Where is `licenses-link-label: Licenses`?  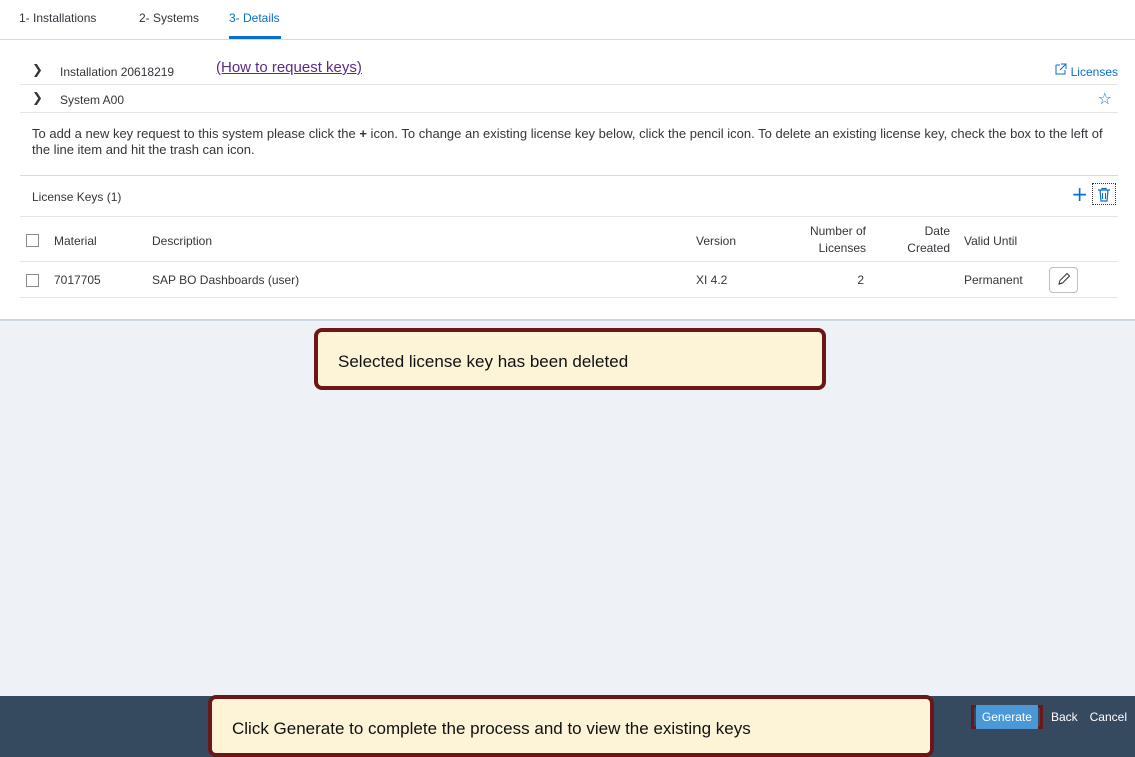 licenses-link-label: Licenses is located at coordinates (1094, 71).